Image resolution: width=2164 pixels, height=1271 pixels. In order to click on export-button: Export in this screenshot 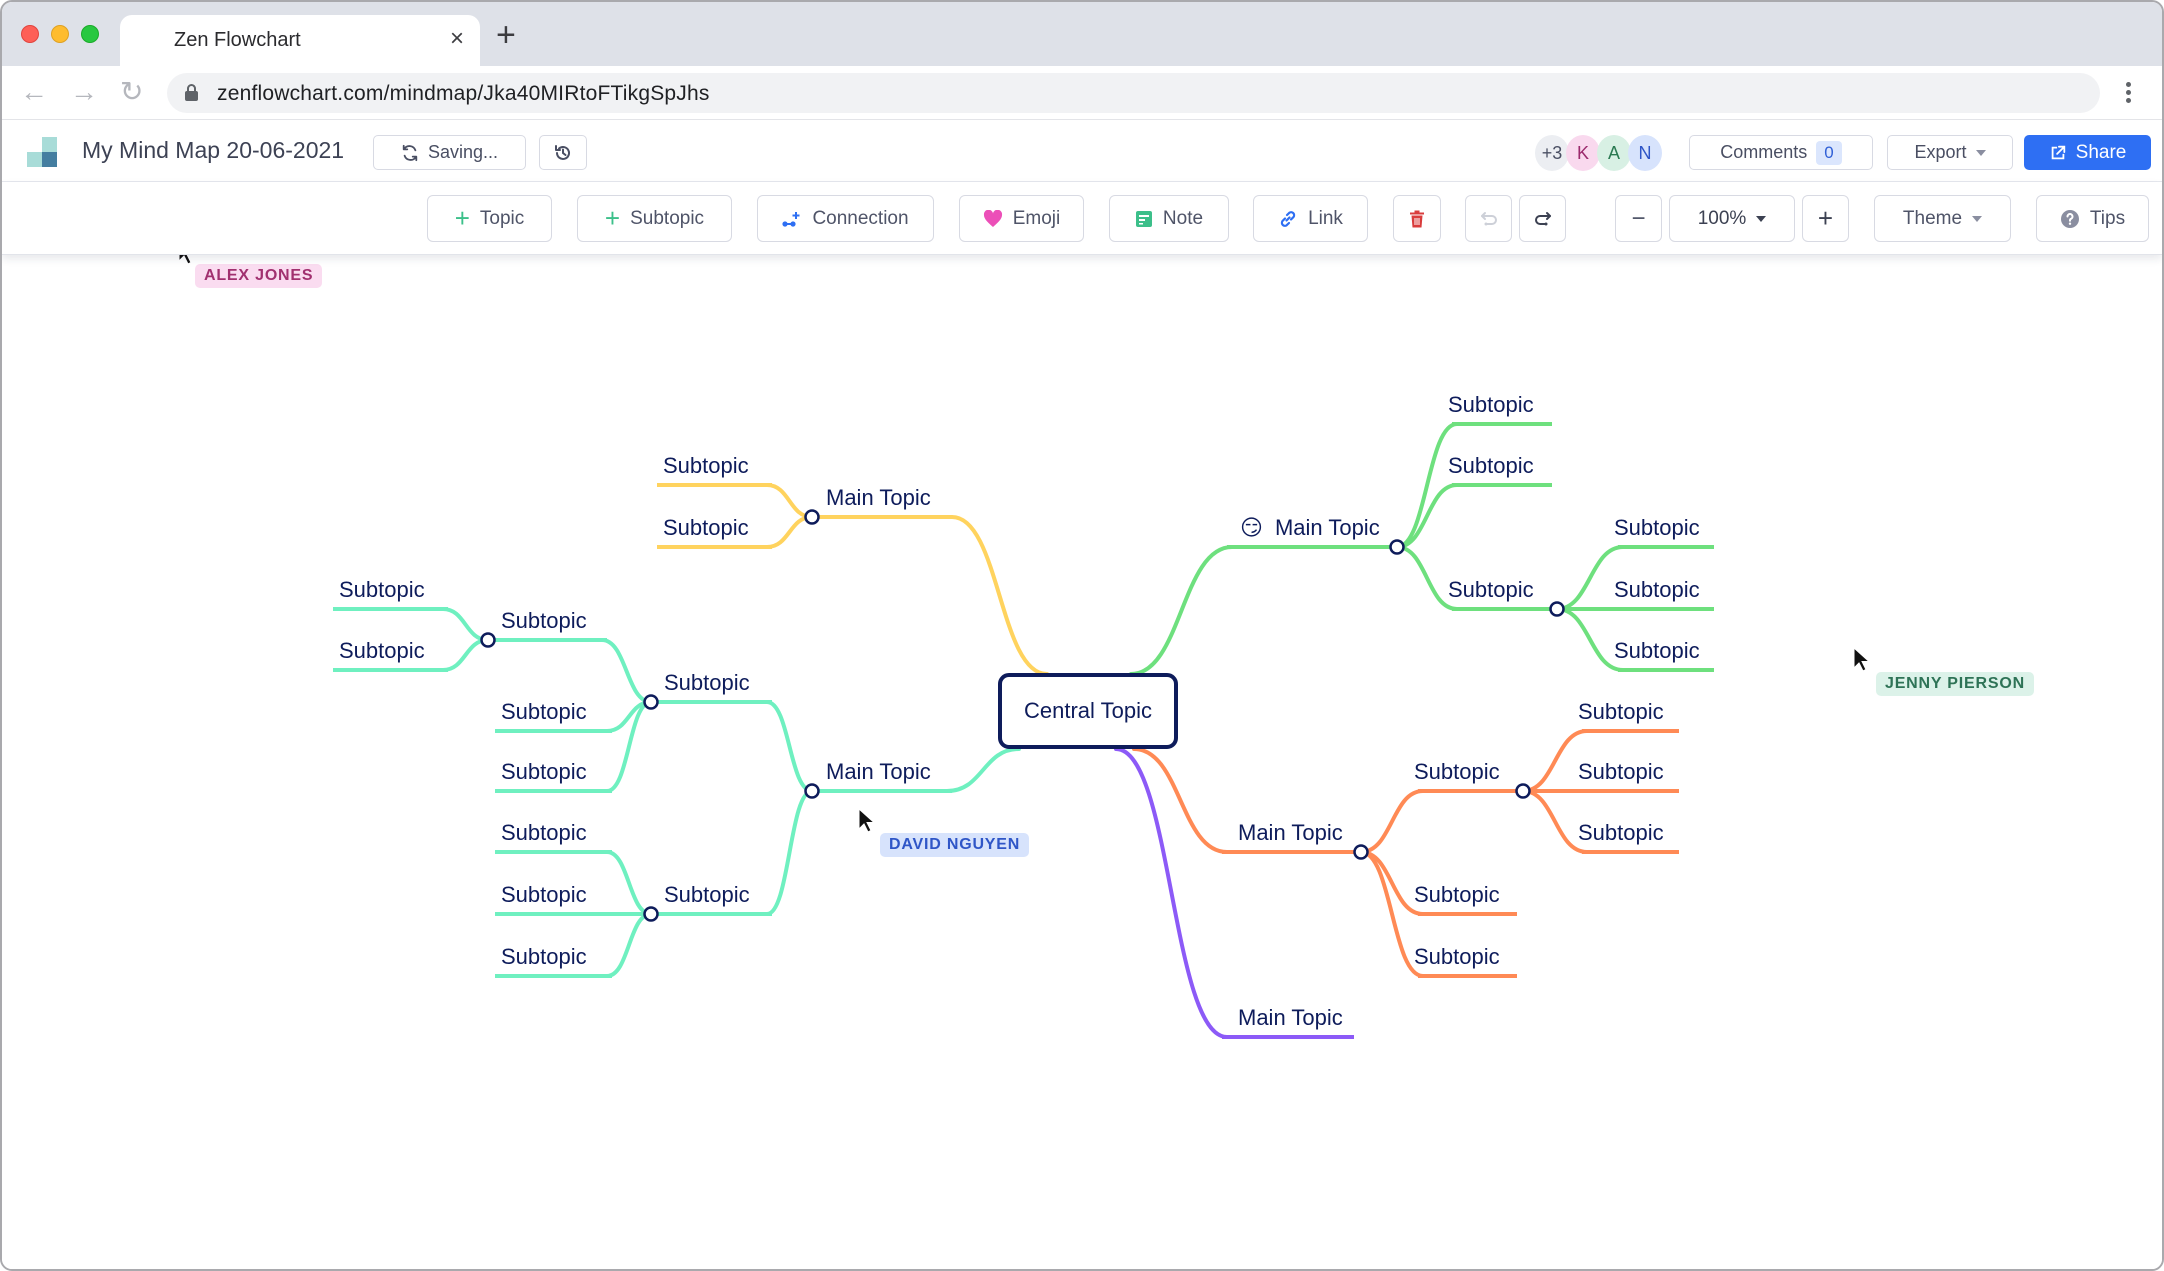, I will do `click(1950, 152)`.